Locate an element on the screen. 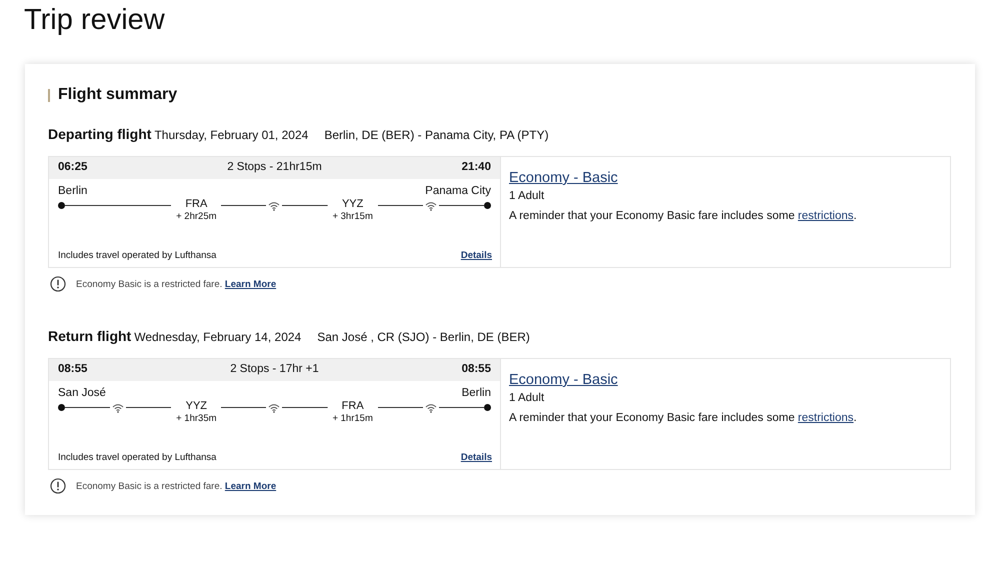  layover-time: + 1hr35m is located at coordinates (196, 418).